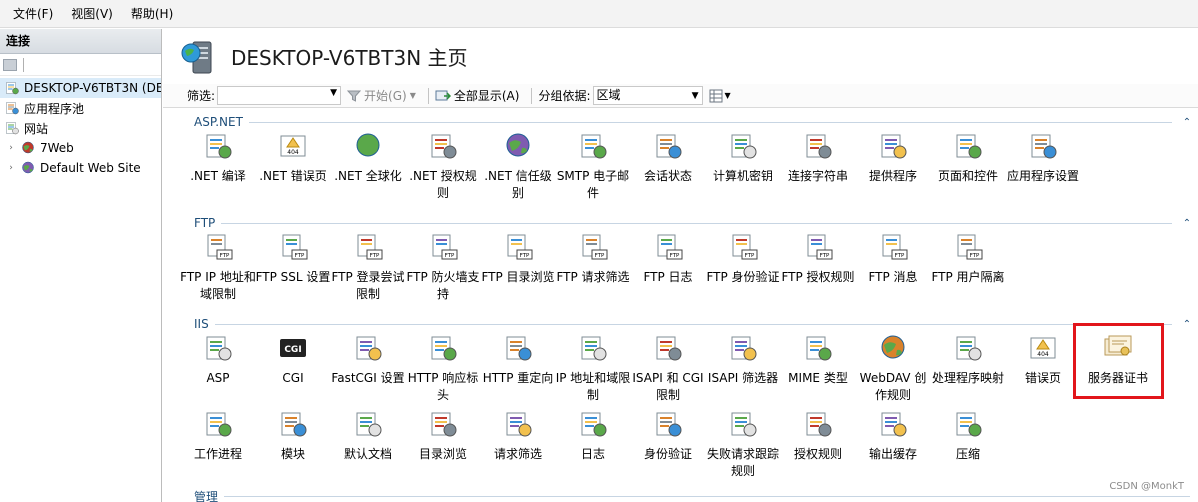 The width and height of the screenshot is (1198, 502). Describe the element at coordinates (1043, 348) in the screenshot. I see `error-pages-icon: 404` at that location.